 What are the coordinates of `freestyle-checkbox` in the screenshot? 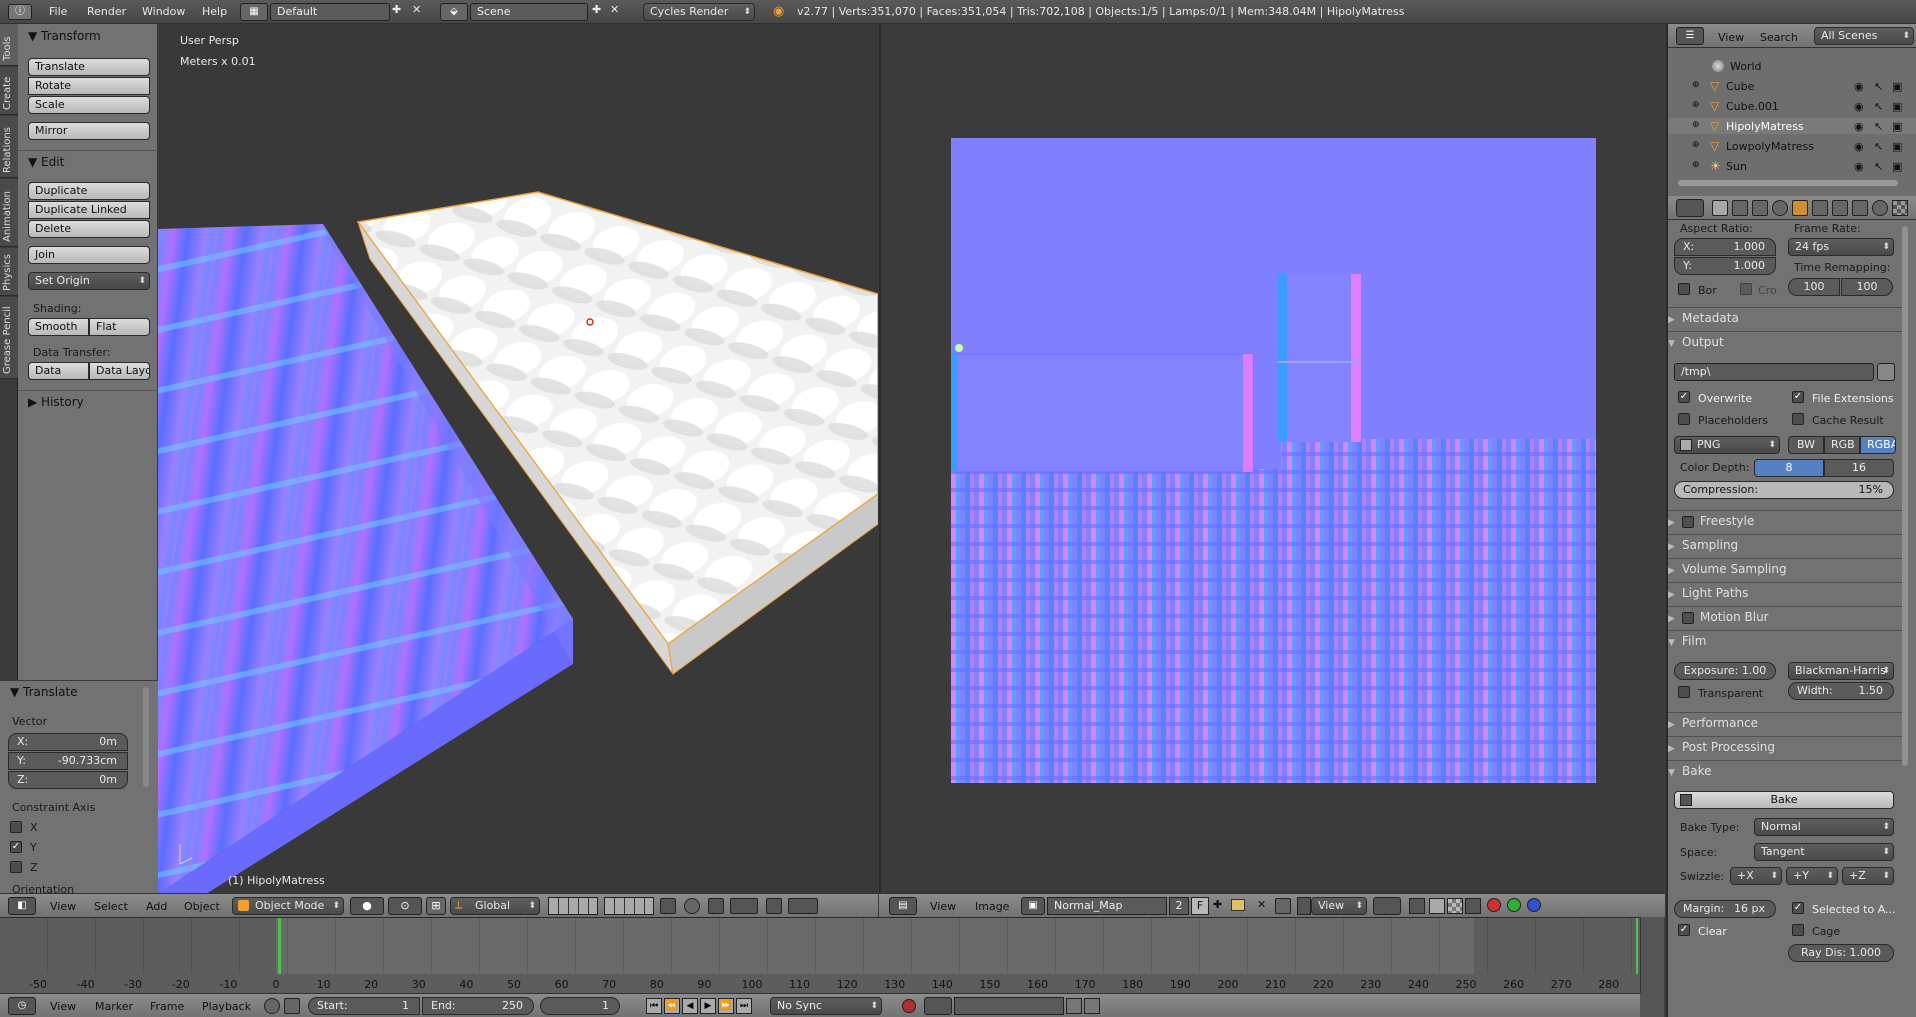 It's located at (1688, 521).